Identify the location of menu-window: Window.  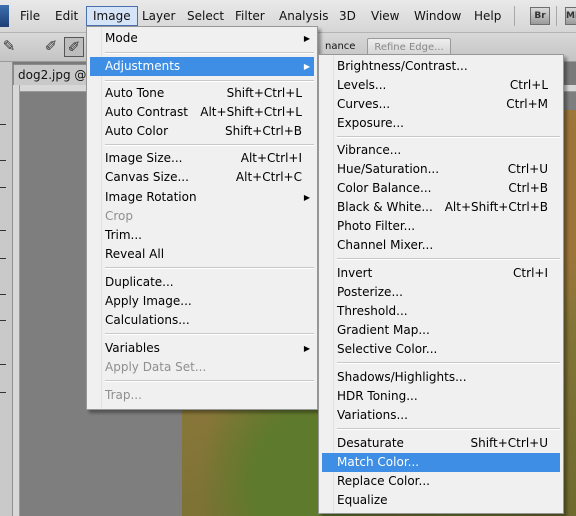
(437, 16).